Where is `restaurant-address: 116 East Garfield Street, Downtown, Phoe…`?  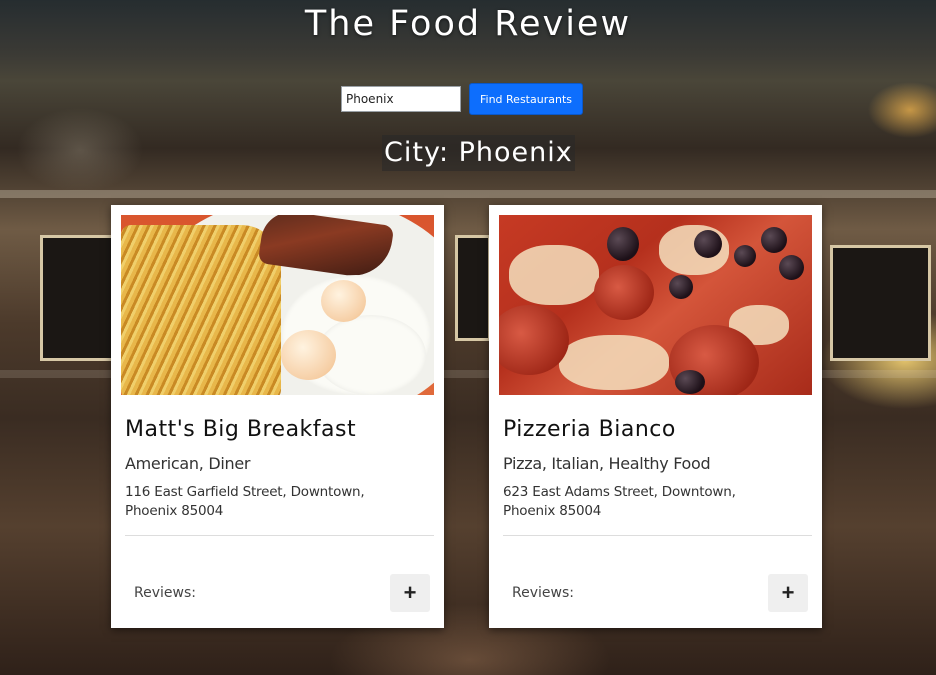
restaurant-address: 116 East Garfield Street, Downtown, Phoe… is located at coordinates (245, 501).